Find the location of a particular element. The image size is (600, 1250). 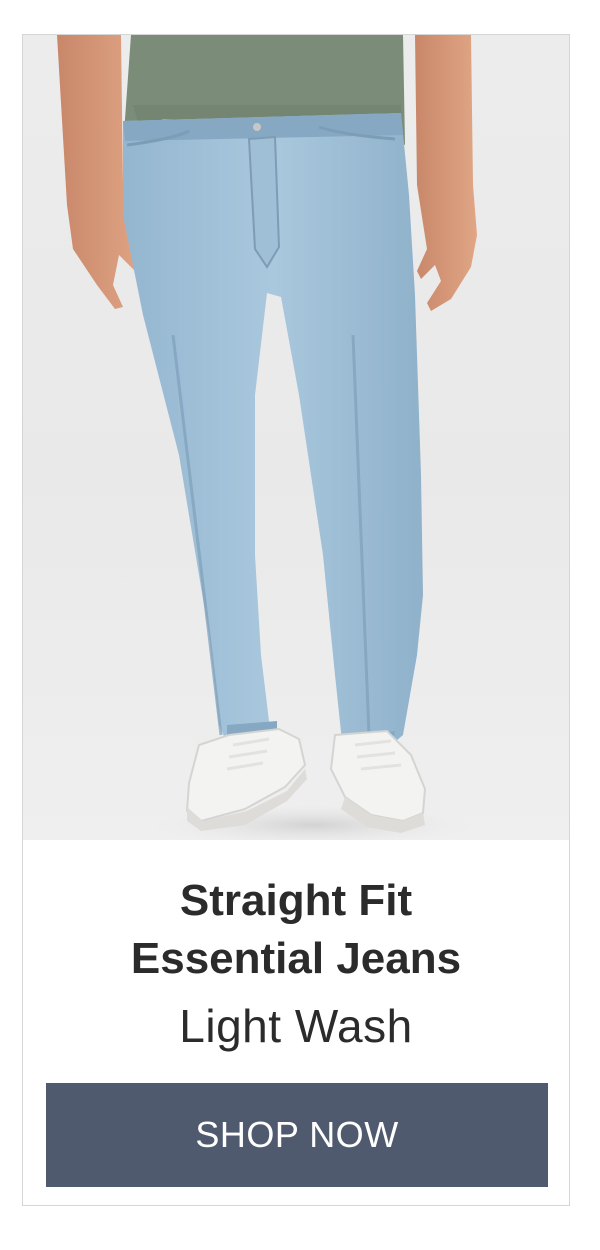

product-title-line2: Essential Jeans is located at coordinates (296, 958).